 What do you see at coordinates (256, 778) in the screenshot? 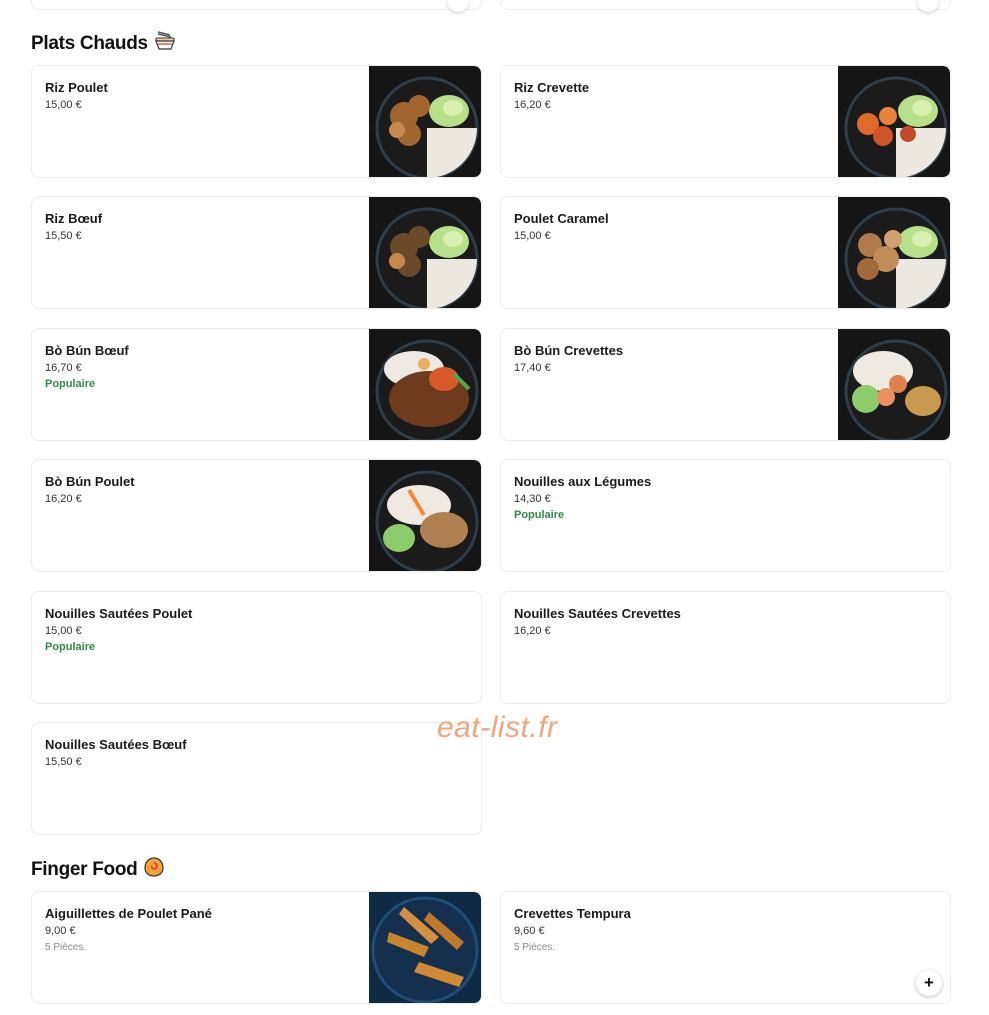
I see `menu-item-card: Nouilles Sautées Bœuf 15,50 €` at bounding box center [256, 778].